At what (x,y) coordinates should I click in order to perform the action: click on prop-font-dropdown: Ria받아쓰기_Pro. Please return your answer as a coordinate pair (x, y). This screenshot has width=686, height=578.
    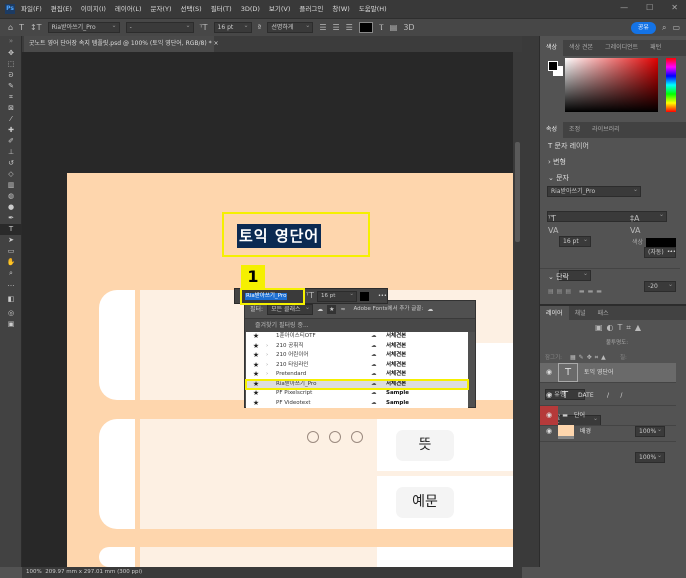
    Looking at the image, I should click on (594, 191).